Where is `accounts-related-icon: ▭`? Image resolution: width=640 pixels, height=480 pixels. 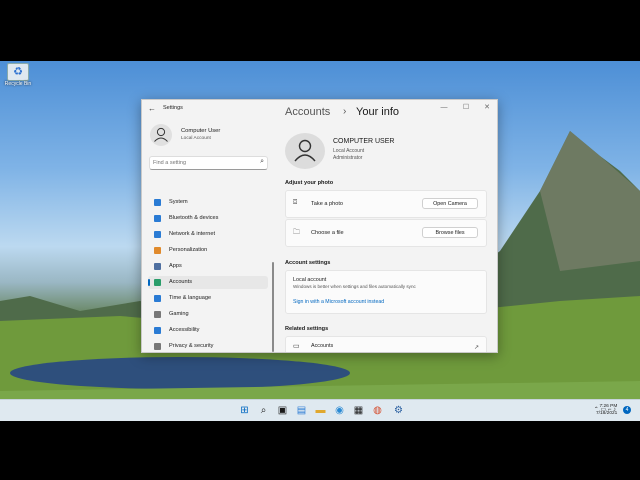 accounts-related-icon: ▭ is located at coordinates (296, 346).